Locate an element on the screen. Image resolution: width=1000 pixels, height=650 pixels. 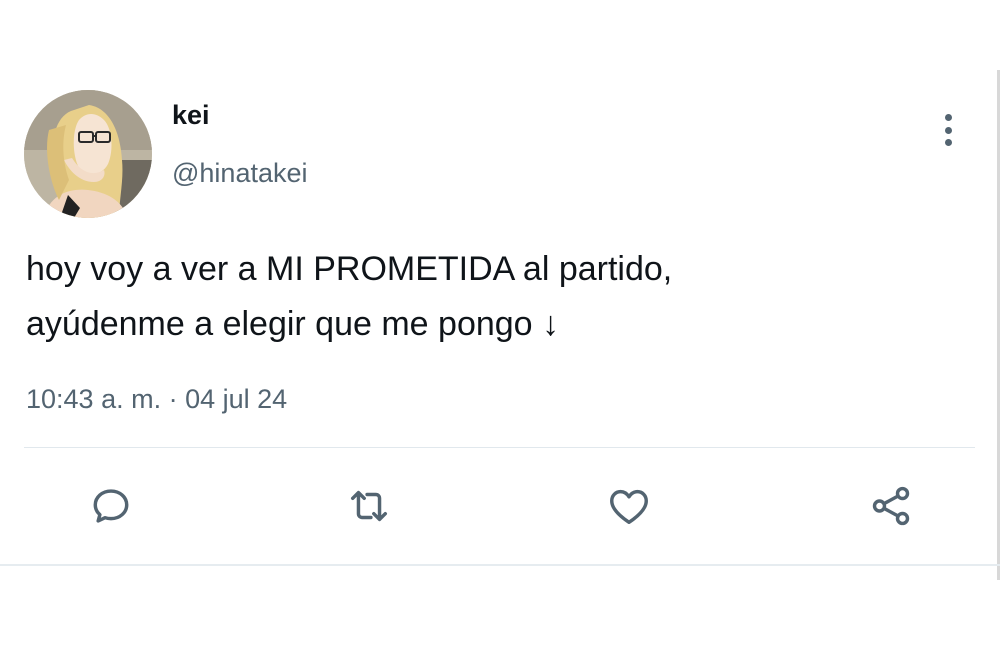
retweet-button is located at coordinates (369, 506).